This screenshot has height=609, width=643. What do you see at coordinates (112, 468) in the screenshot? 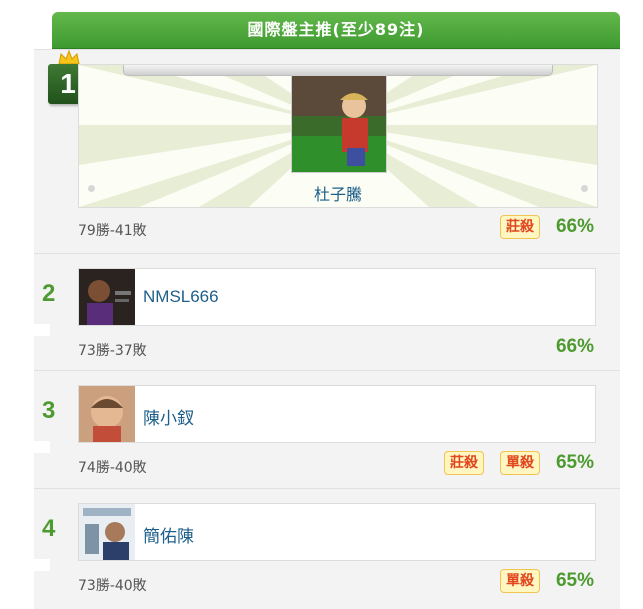
I see `win-loss-record: 74勝-40敗` at bounding box center [112, 468].